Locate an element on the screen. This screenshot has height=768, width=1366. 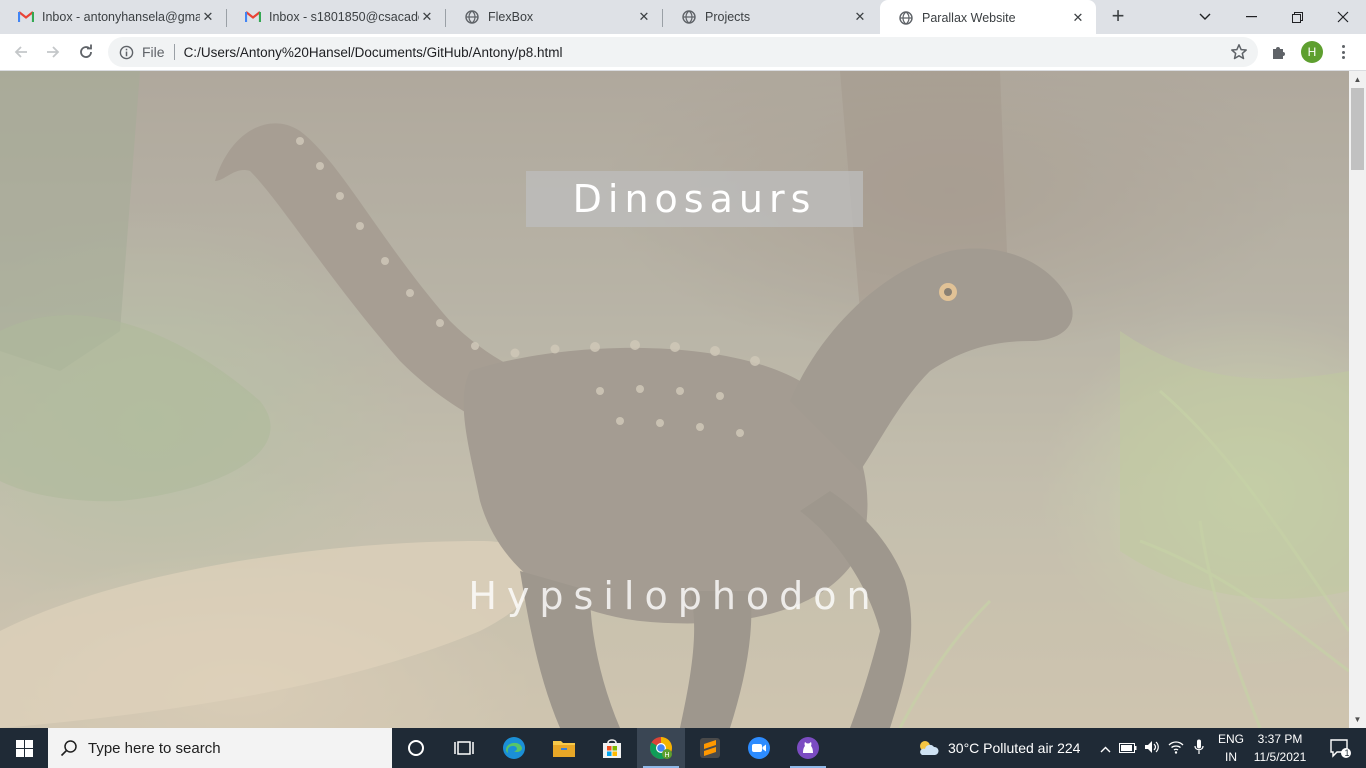
show-hidden-icons-chevron-icon is located at coordinates (1105, 748).